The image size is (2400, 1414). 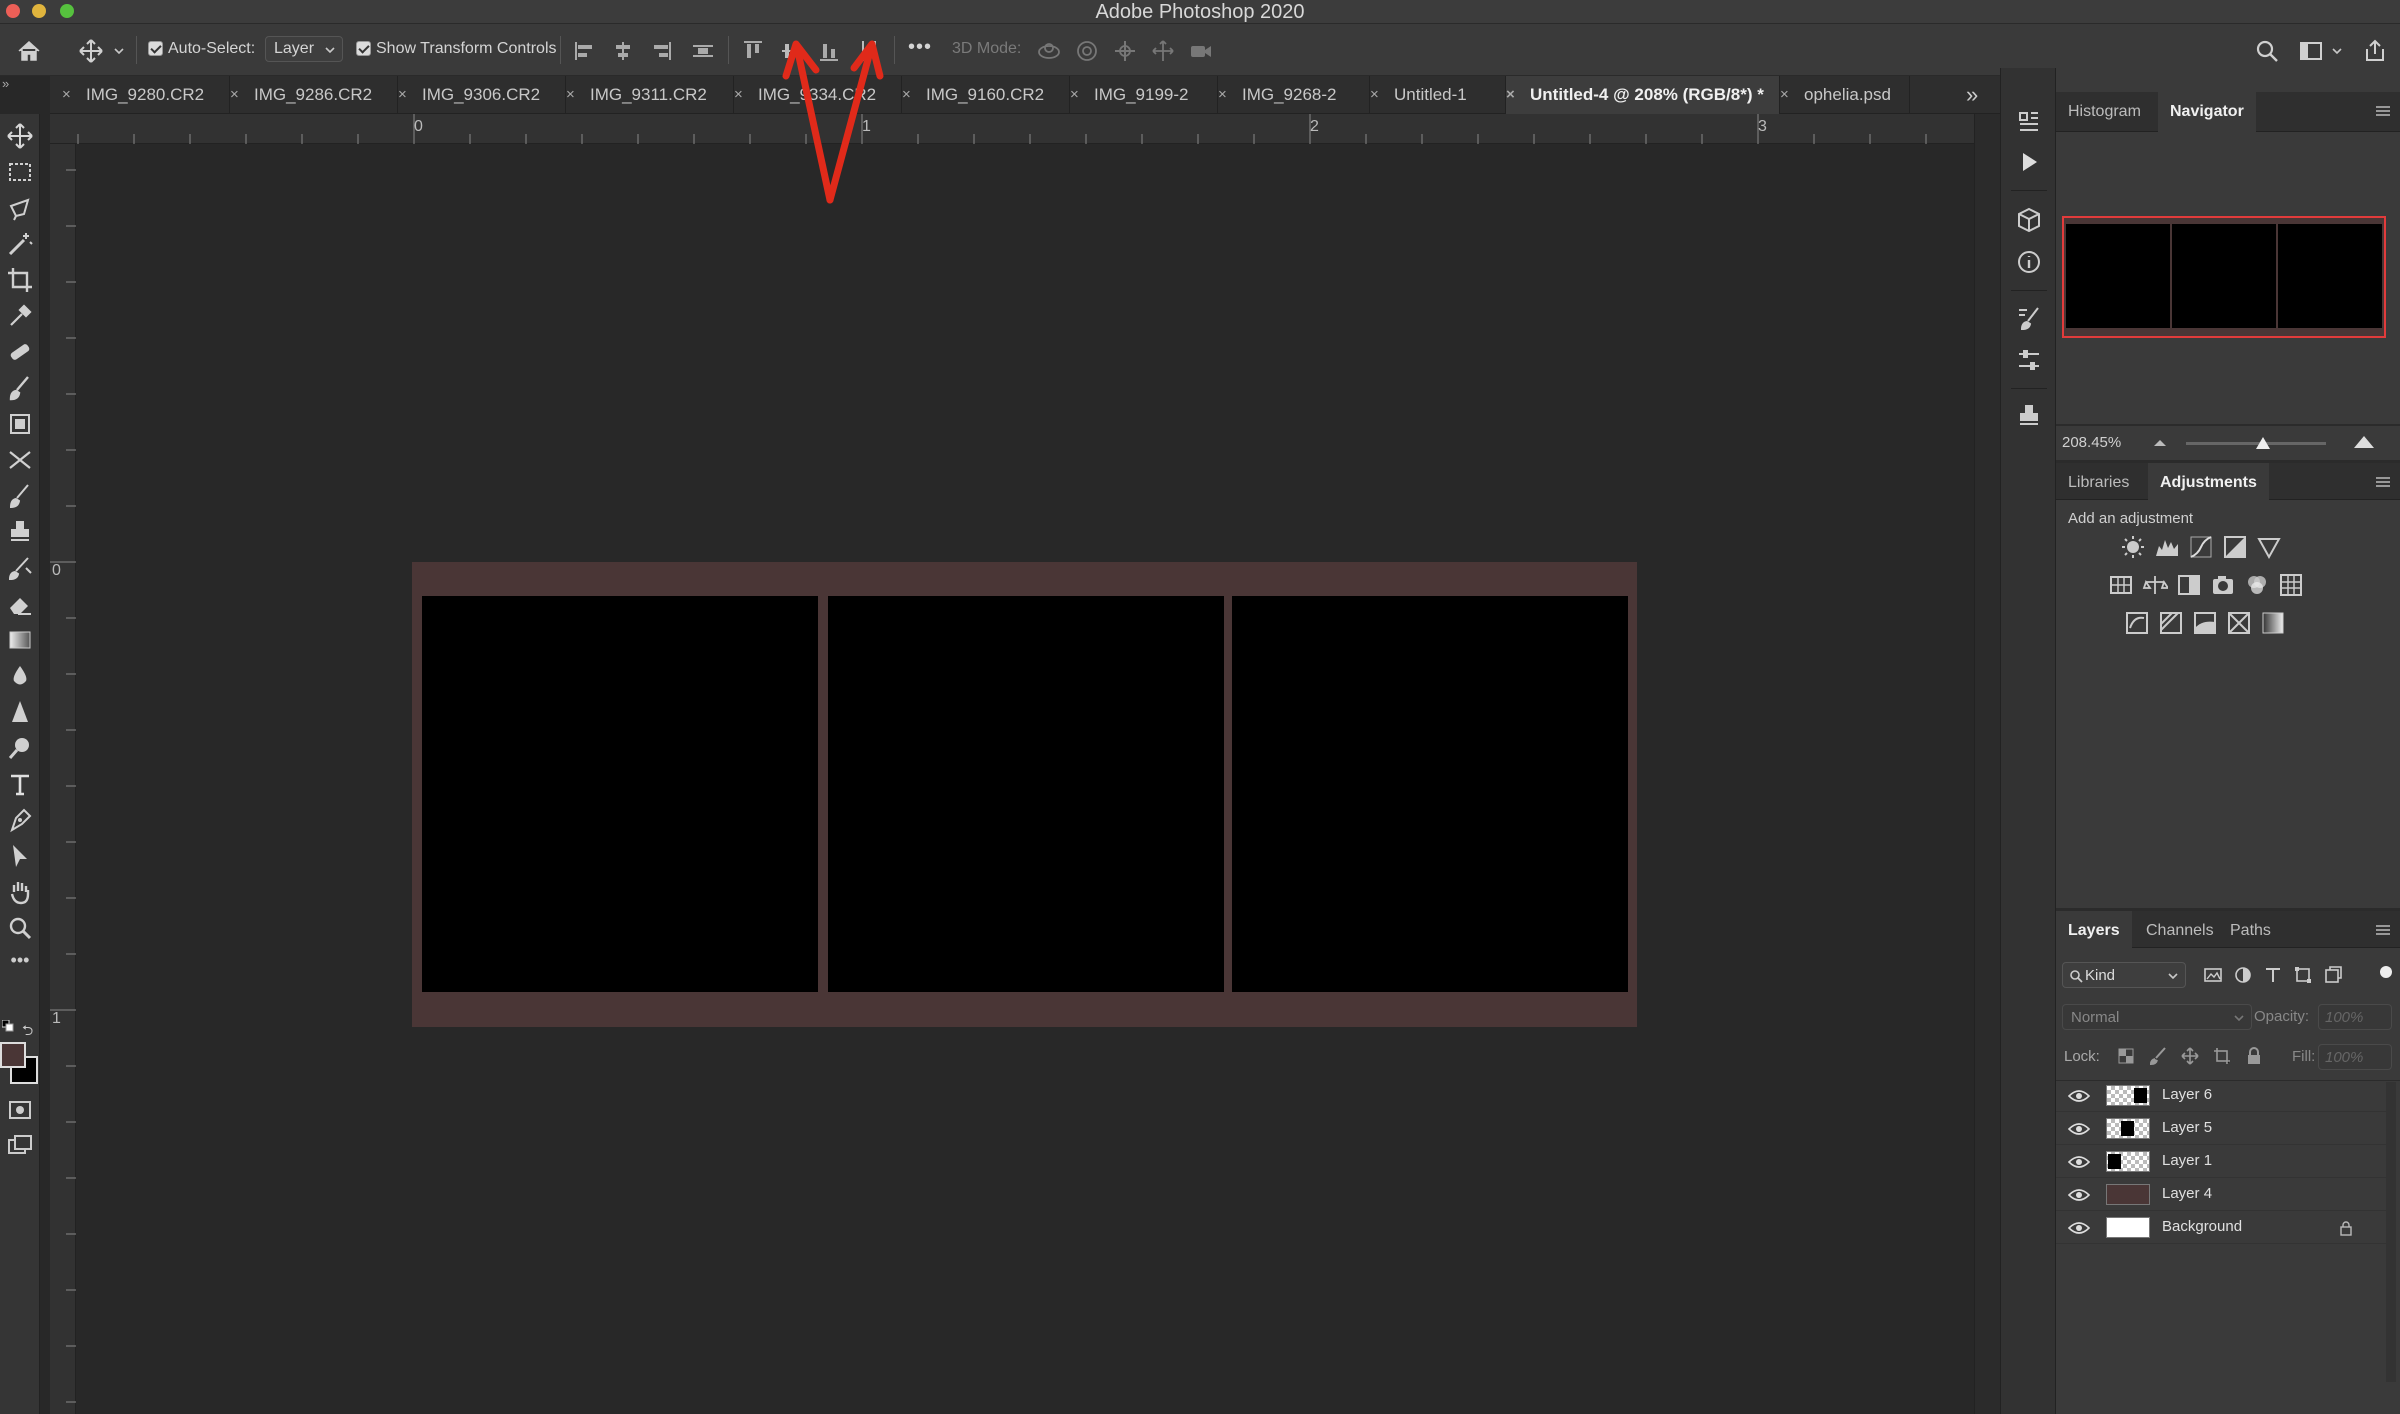 I want to click on clone-stamp-icon, so click(x=20, y=424).